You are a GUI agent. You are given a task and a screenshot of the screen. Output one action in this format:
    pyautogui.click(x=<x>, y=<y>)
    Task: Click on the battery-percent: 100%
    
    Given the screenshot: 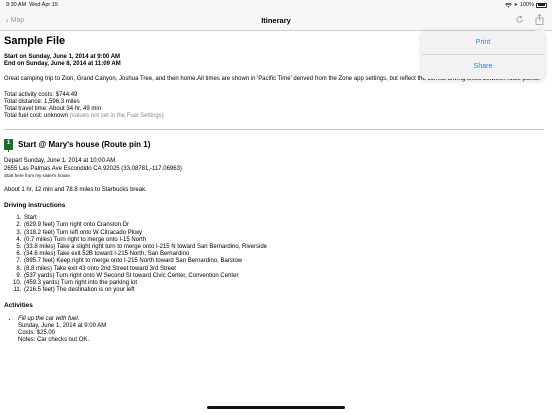 What is the action you would take?
    pyautogui.click(x=526, y=5)
    